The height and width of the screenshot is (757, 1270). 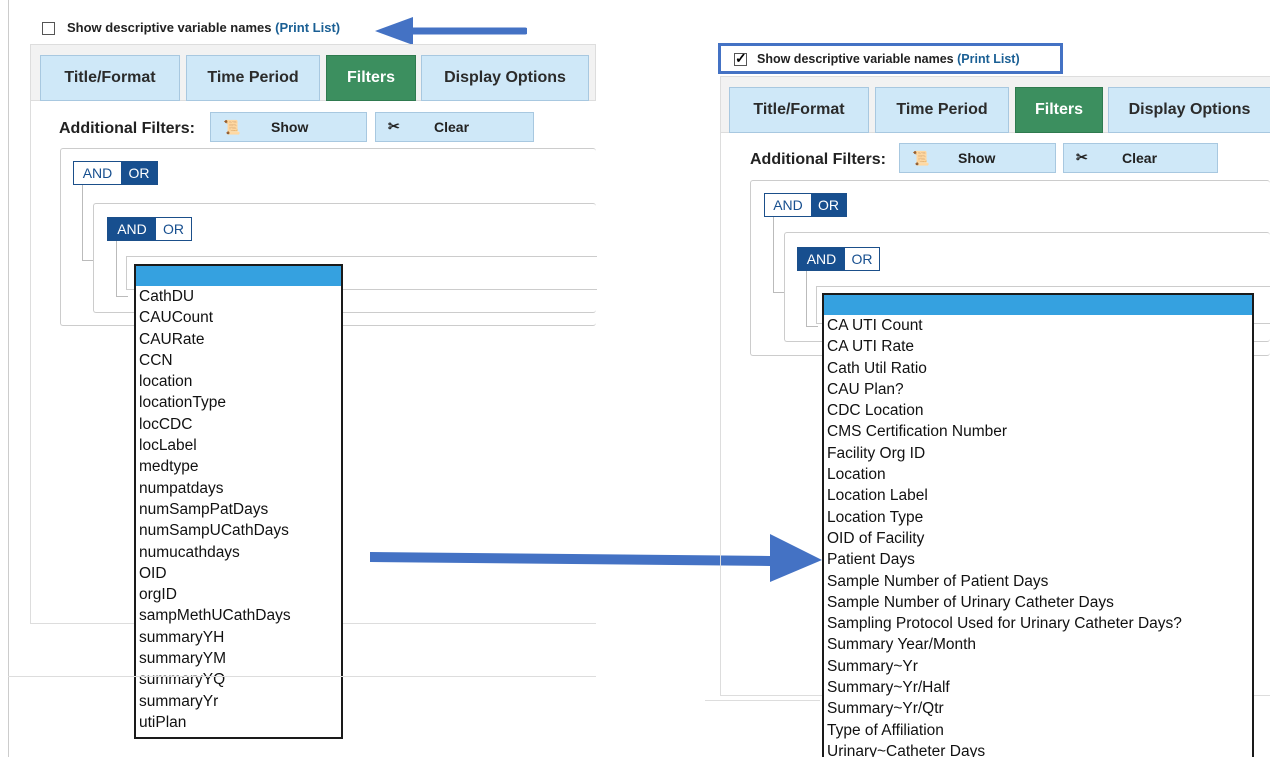 What do you see at coordinates (238, 317) in the screenshot?
I see `dropdown-option: CAUCount` at bounding box center [238, 317].